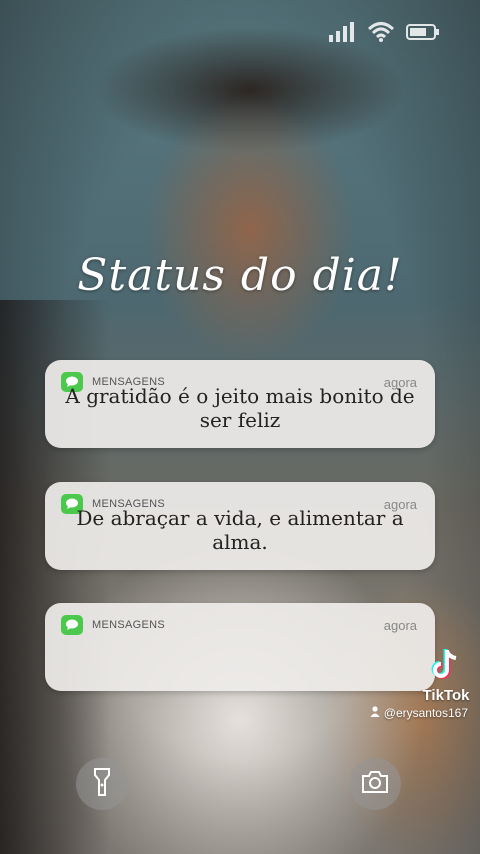 The image size is (480, 854). I want to click on camera-button, so click(375, 784).